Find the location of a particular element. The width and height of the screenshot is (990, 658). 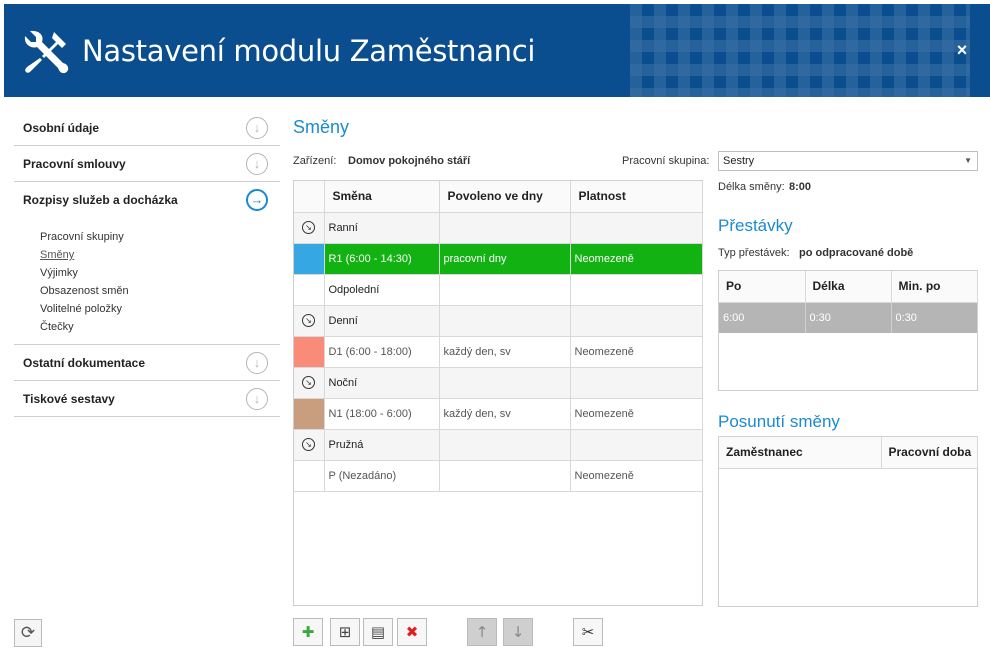

break-length: 0:30 is located at coordinates (848, 317).